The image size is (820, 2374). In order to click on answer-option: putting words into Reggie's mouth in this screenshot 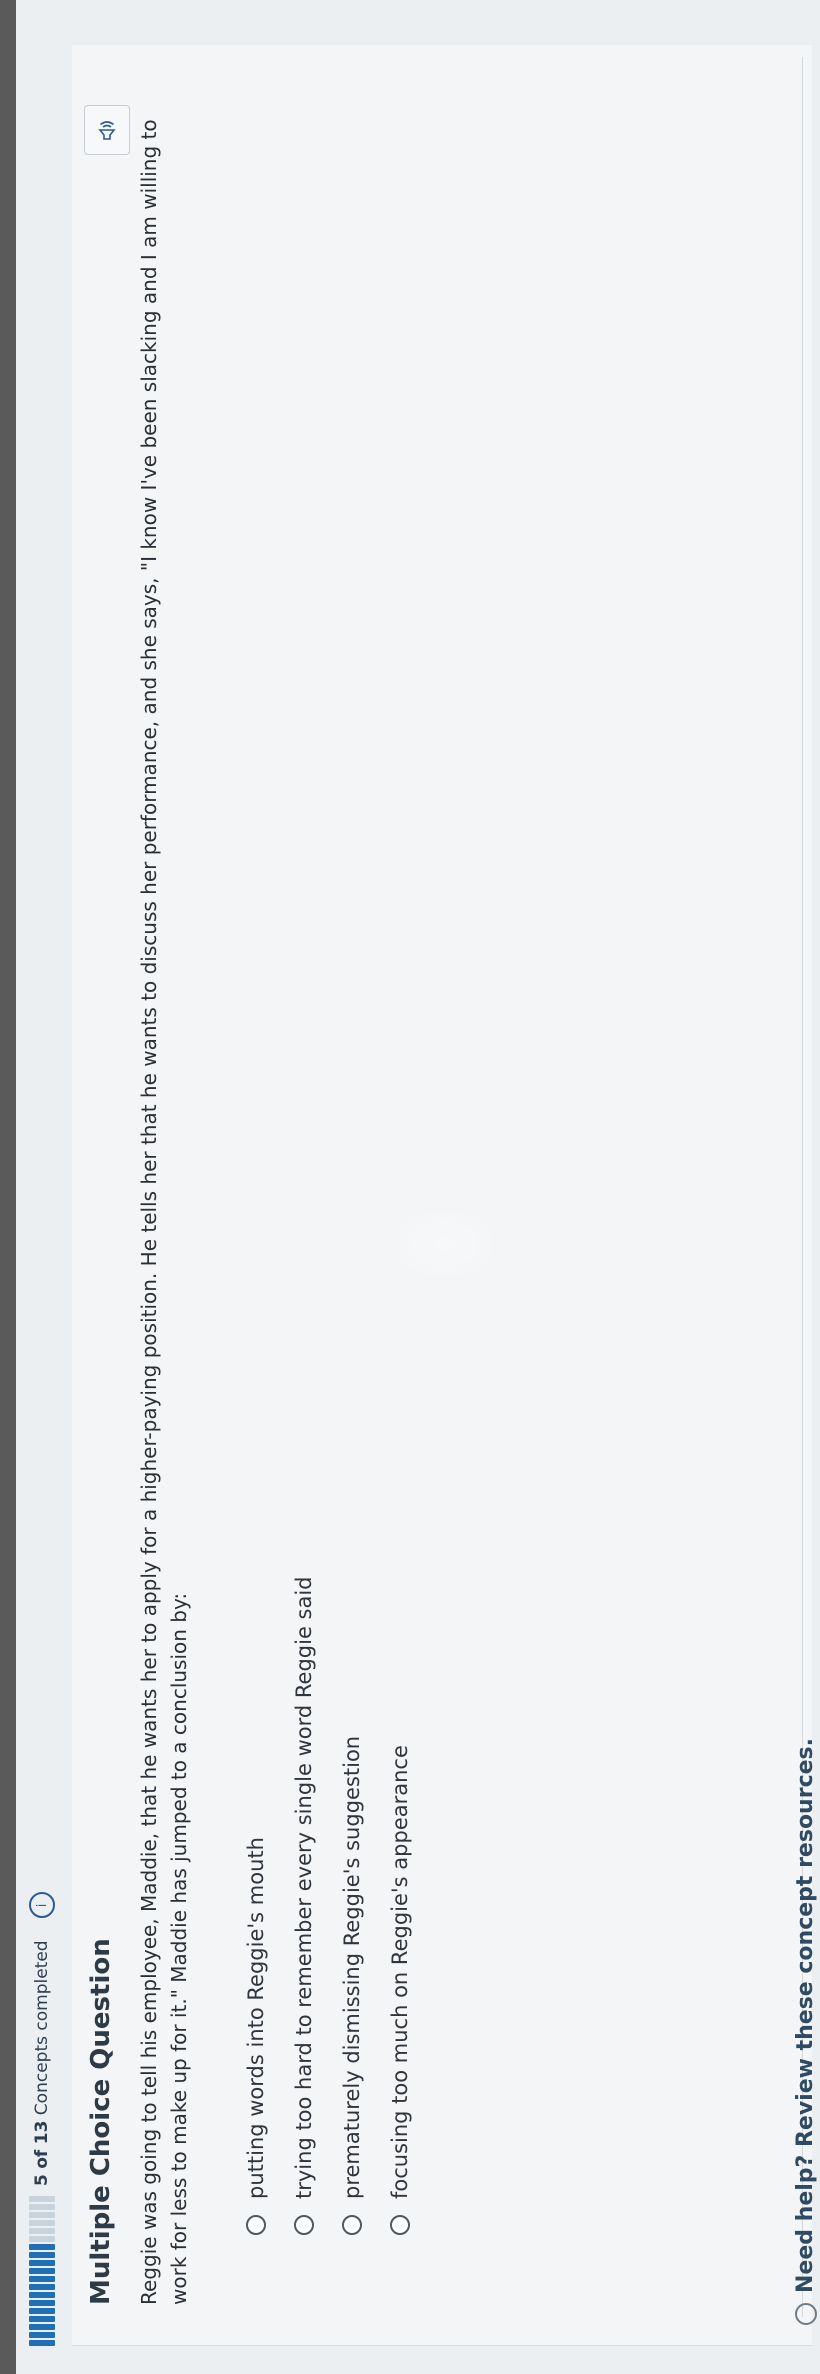, I will do `click(256, 1905)`.